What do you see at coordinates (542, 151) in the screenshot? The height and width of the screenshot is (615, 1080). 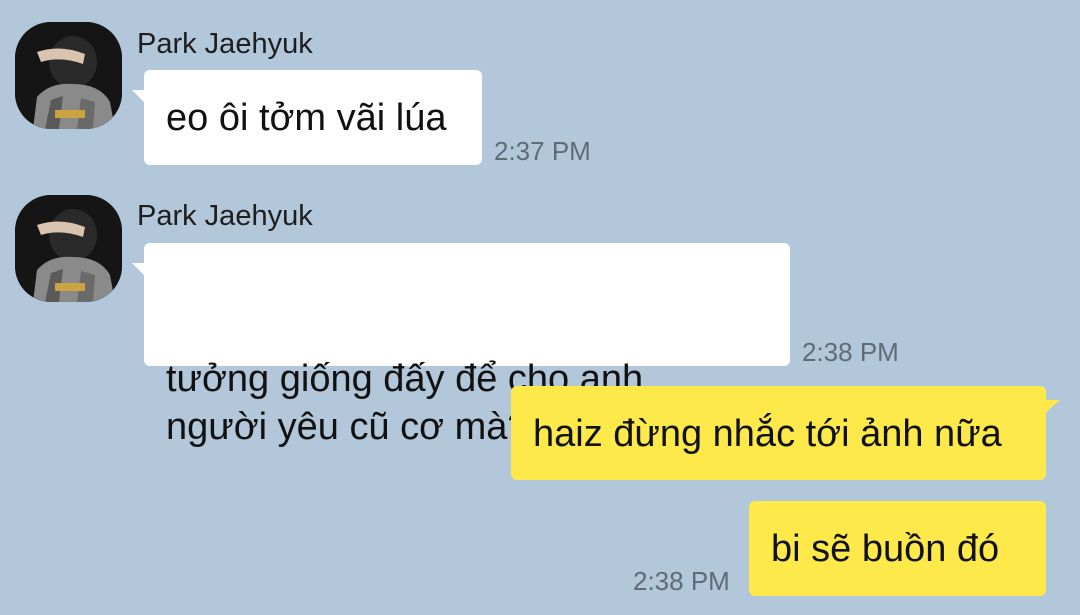 I see `message-timestamp: 2:37 PM` at bounding box center [542, 151].